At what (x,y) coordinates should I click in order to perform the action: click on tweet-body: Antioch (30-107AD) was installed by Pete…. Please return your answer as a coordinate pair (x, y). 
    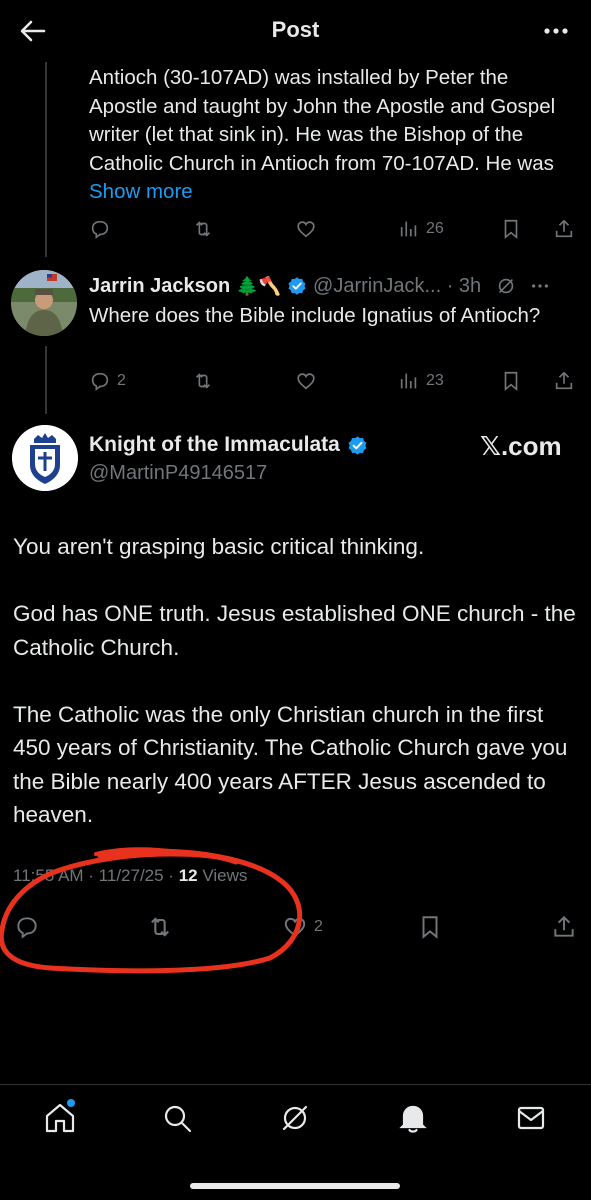
    Looking at the image, I should click on (322, 120).